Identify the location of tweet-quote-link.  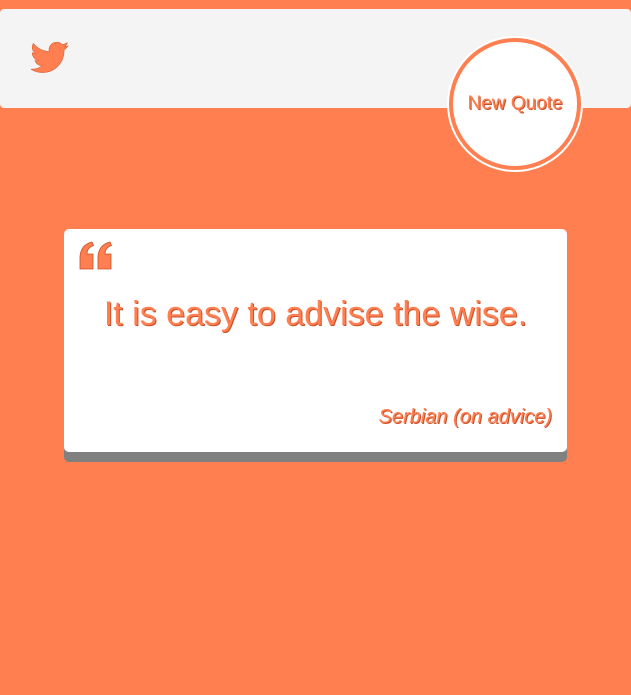
(50, 58).